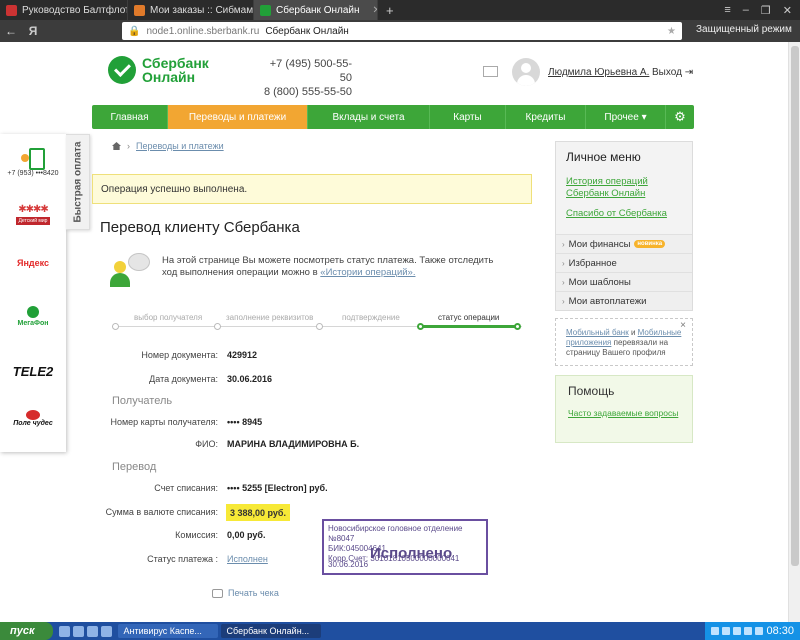 Image resolution: width=800 pixels, height=640 pixels. I want to click on exit-icon: ⇥, so click(689, 72).